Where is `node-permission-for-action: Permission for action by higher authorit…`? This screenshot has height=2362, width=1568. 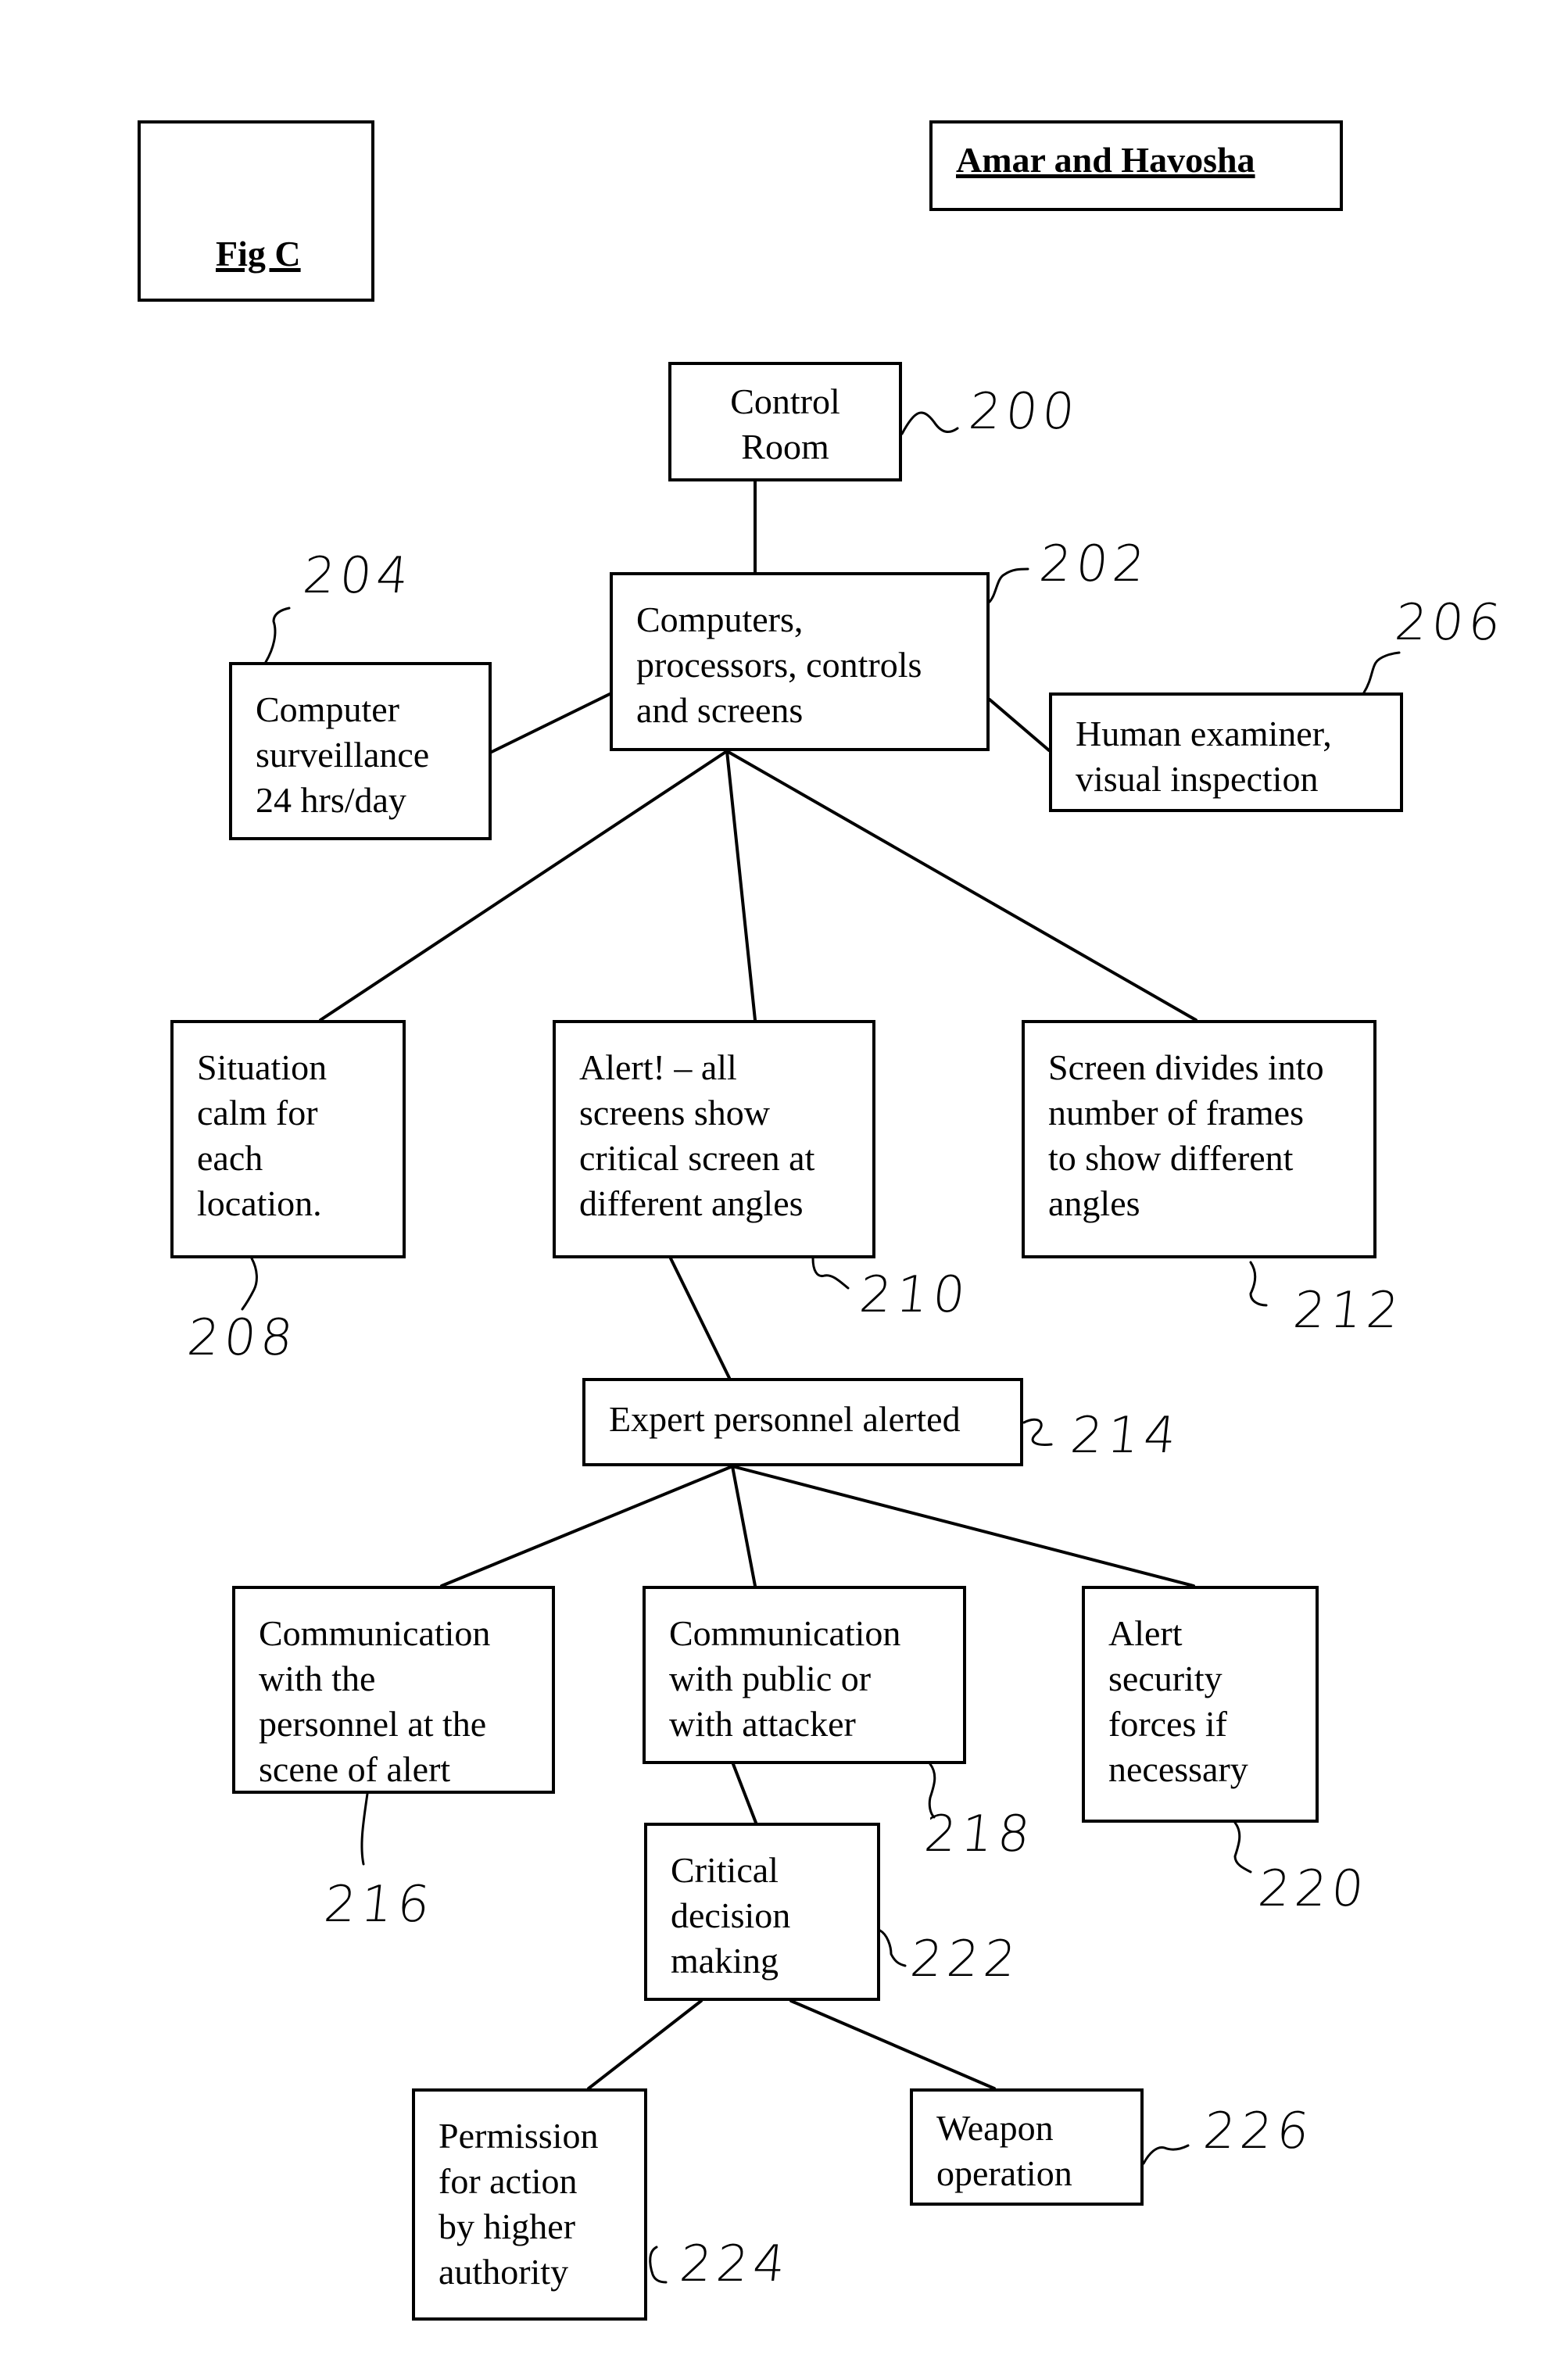 node-permission-for-action: Permission for action by higher authorit… is located at coordinates (529, 2204).